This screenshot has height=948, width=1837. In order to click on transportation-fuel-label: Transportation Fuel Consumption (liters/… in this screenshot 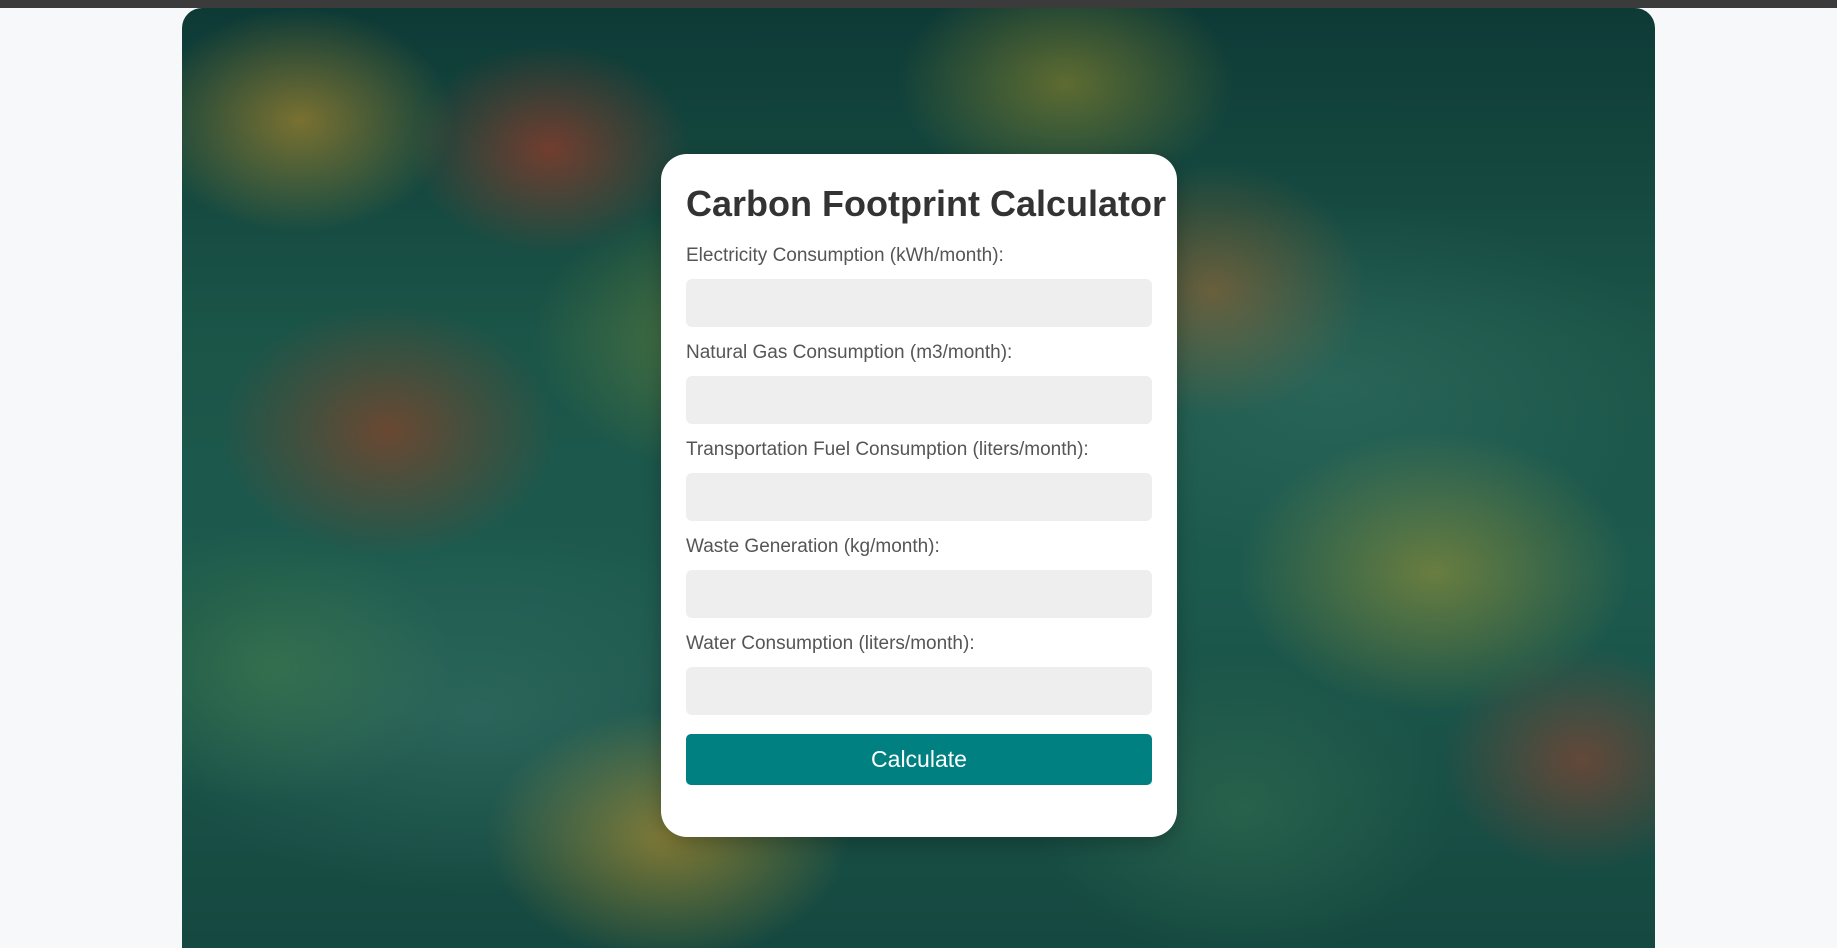, I will do `click(887, 449)`.